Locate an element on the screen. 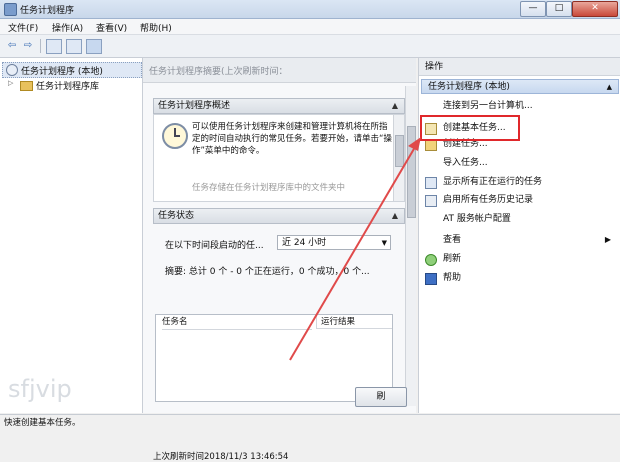 The width and height of the screenshot is (620, 462). arrow-line is located at coordinates (354, 251).